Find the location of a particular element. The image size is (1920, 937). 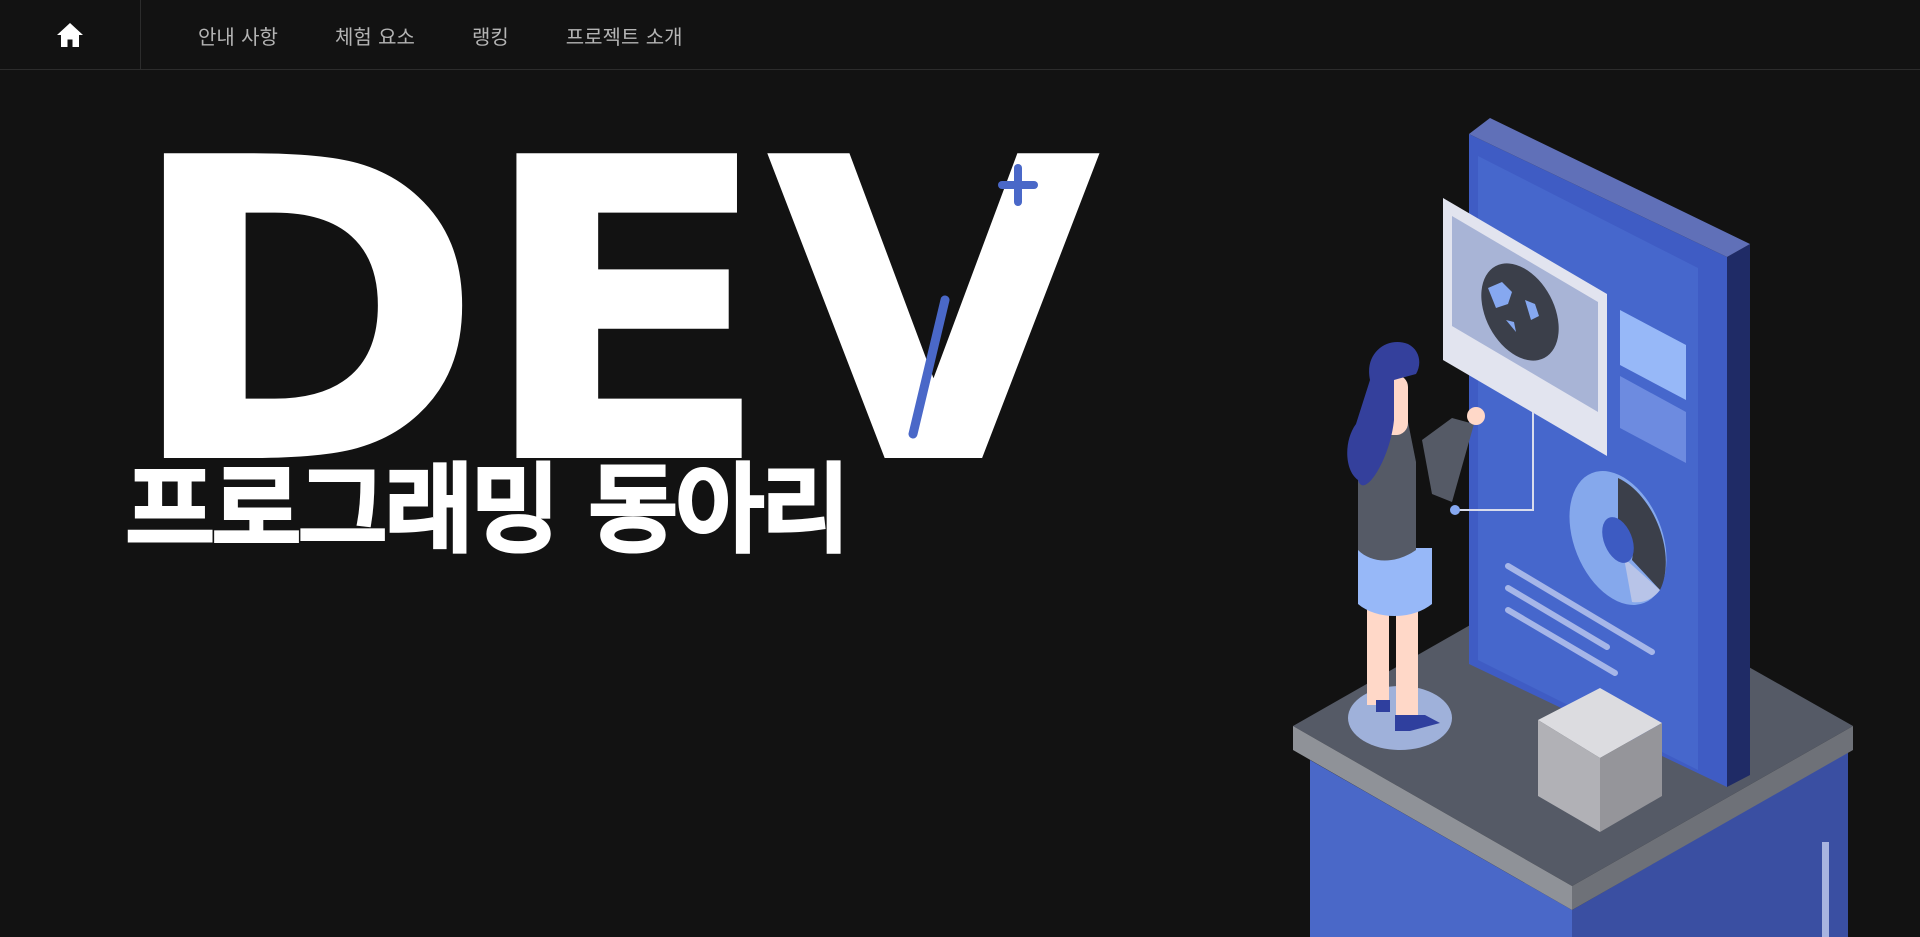

home-icon is located at coordinates (70, 35).